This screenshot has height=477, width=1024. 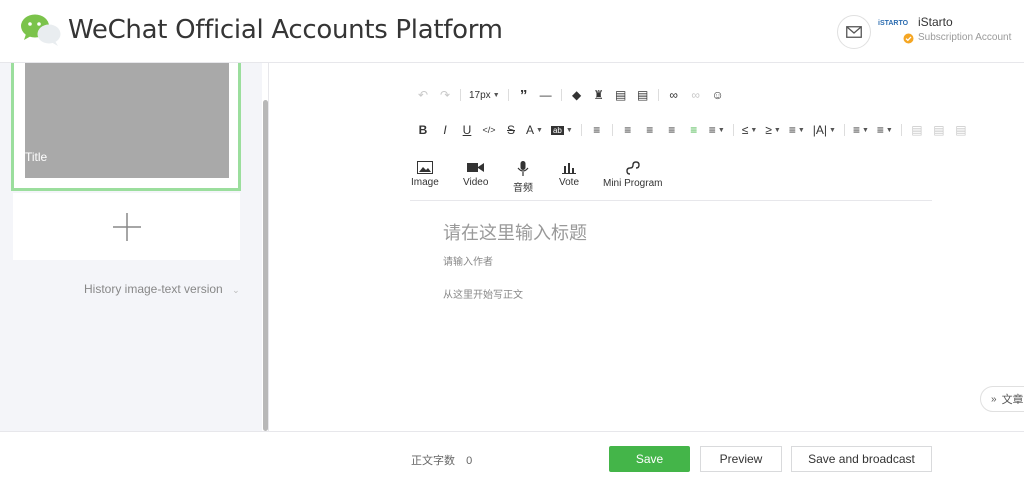 What do you see at coordinates (236, 290) in the screenshot?
I see `chevron-down-icon: ⌄` at bounding box center [236, 290].